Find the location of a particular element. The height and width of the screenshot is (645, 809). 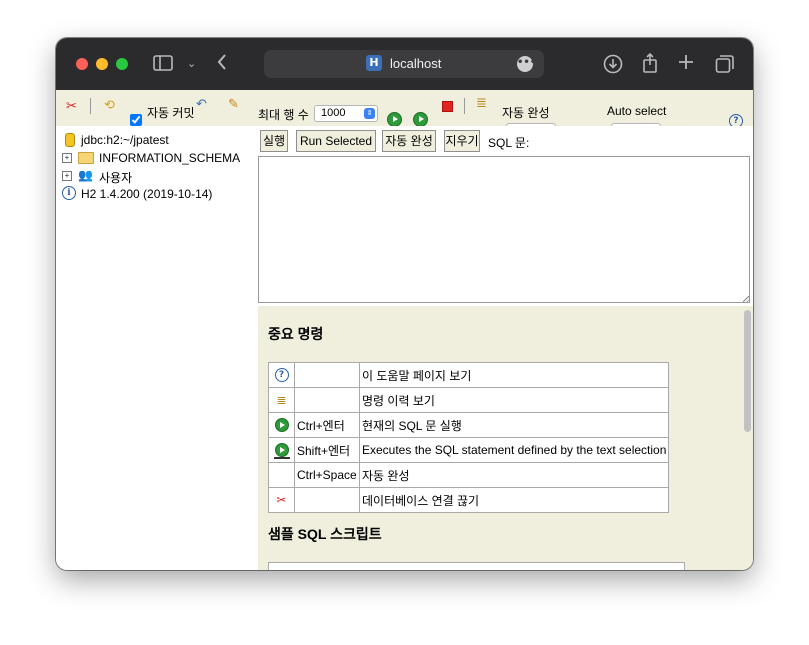

table-row: ≣ 명령 이력 보기 is located at coordinates (469, 400).